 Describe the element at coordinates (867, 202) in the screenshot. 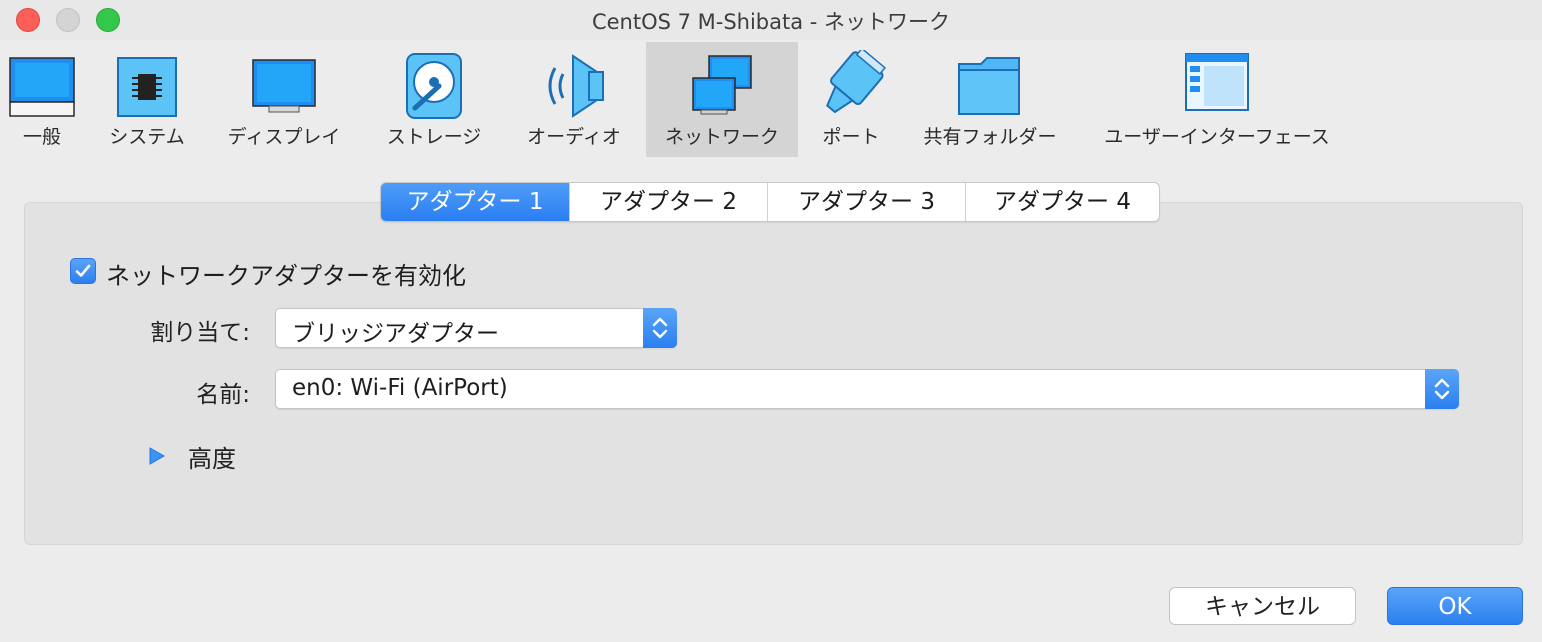

I see `tab-adapter-3: アダプター 3` at that location.